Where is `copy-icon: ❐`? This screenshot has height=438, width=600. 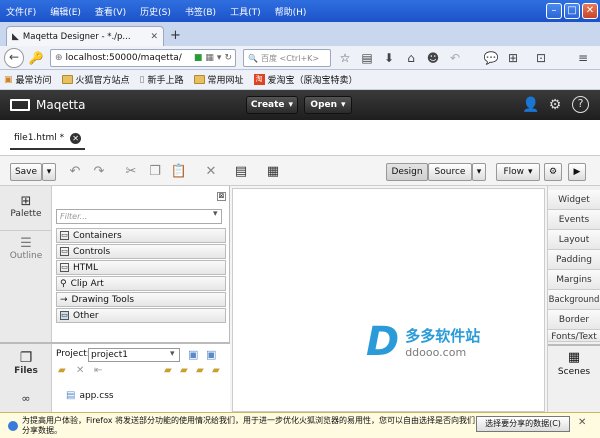 copy-icon: ❐ is located at coordinates (155, 172).